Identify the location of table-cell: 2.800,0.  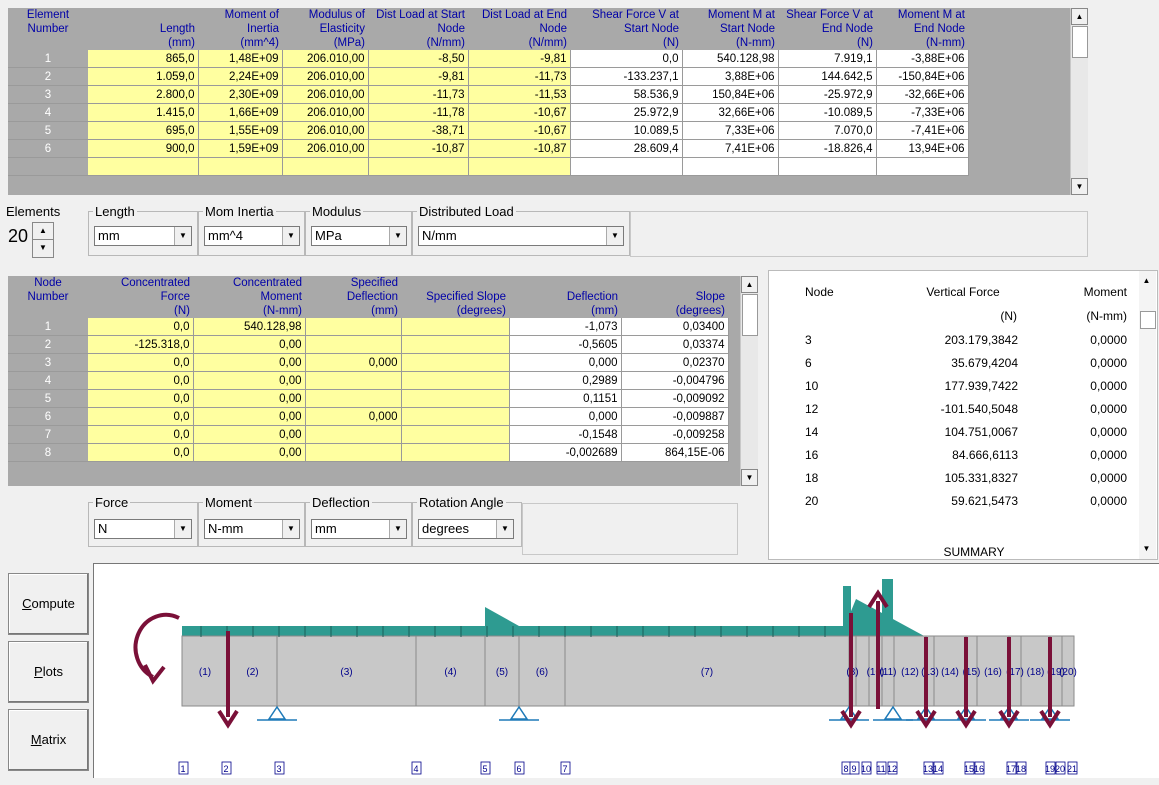
(143, 94).